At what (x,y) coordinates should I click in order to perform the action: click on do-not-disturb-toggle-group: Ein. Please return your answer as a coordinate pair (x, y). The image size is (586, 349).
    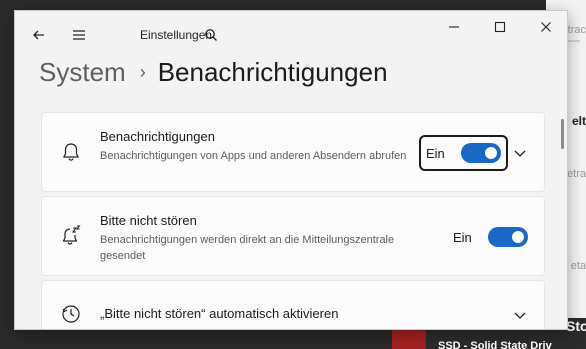
    Looking at the image, I should click on (490, 237).